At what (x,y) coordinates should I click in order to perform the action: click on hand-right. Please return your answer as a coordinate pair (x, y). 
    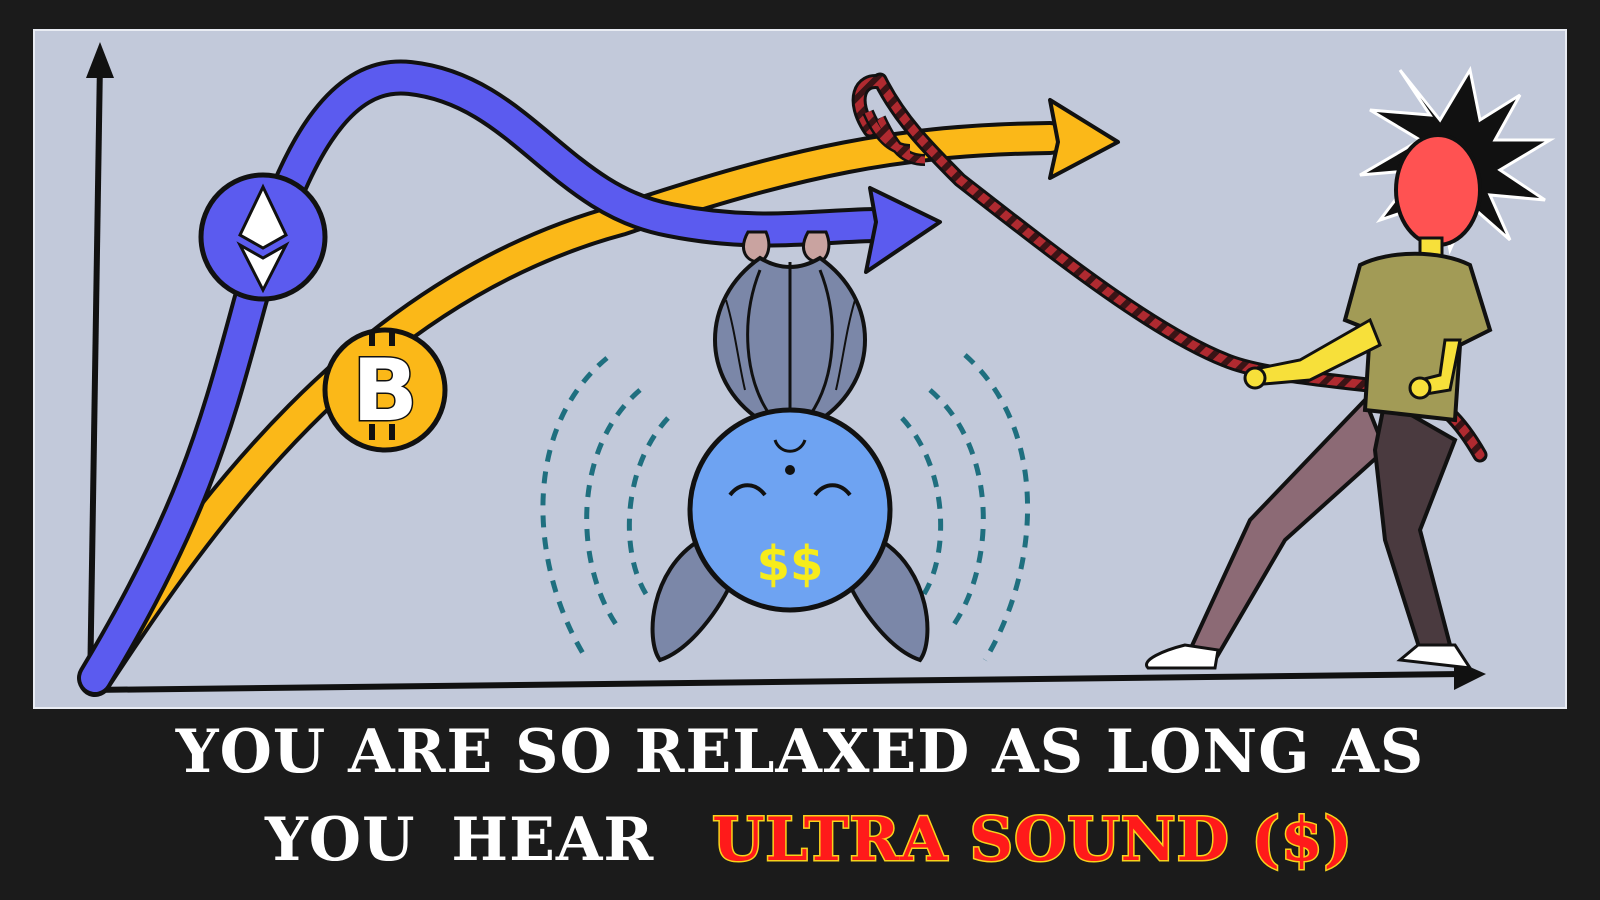
    Looking at the image, I should click on (1420, 388).